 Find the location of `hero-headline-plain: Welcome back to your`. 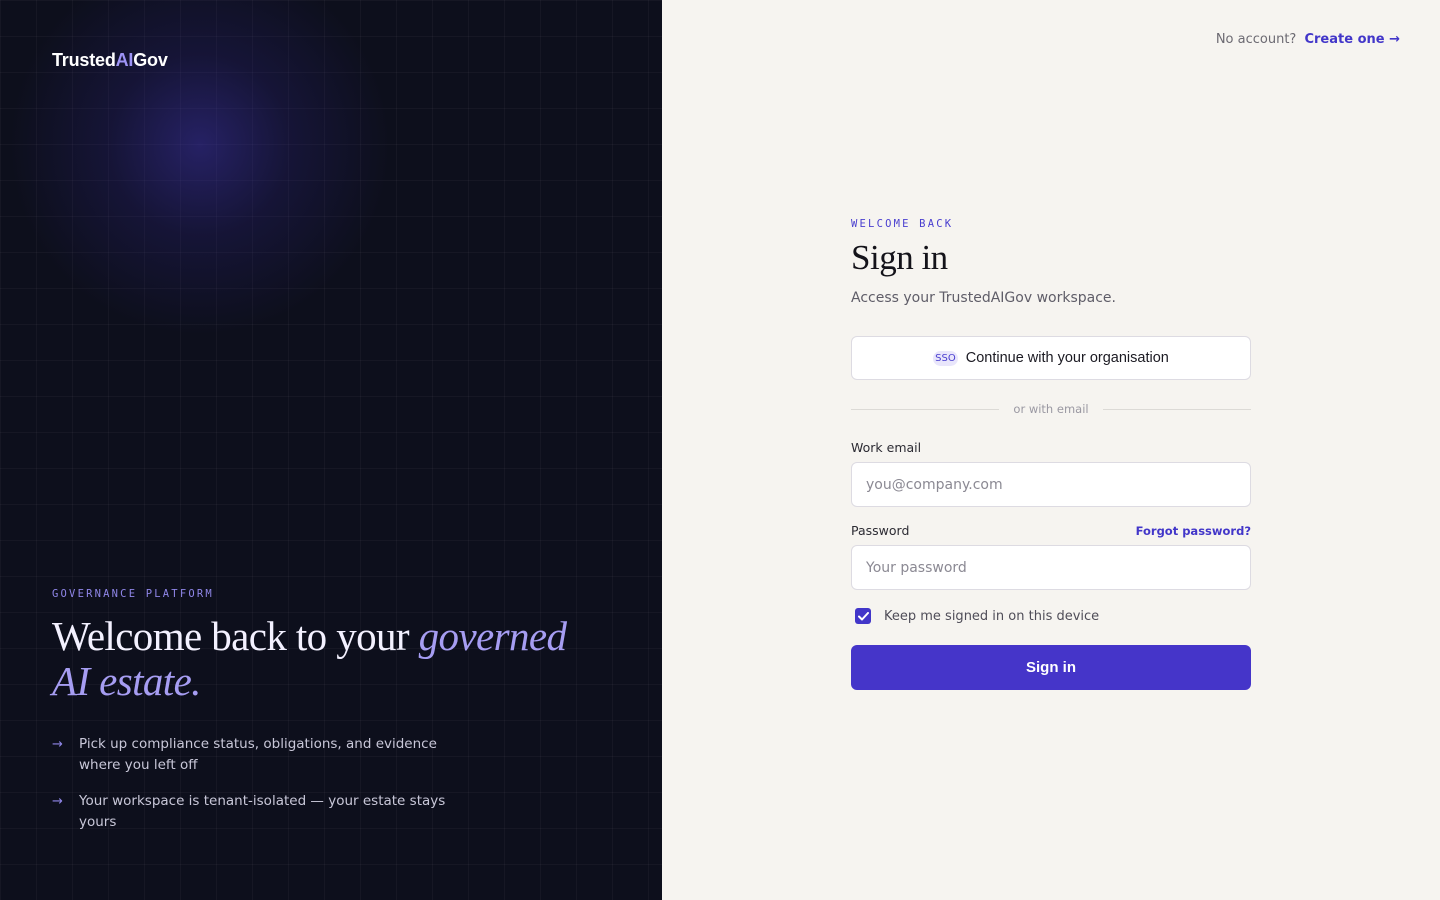

hero-headline-plain: Welcome back to your is located at coordinates (235, 636).